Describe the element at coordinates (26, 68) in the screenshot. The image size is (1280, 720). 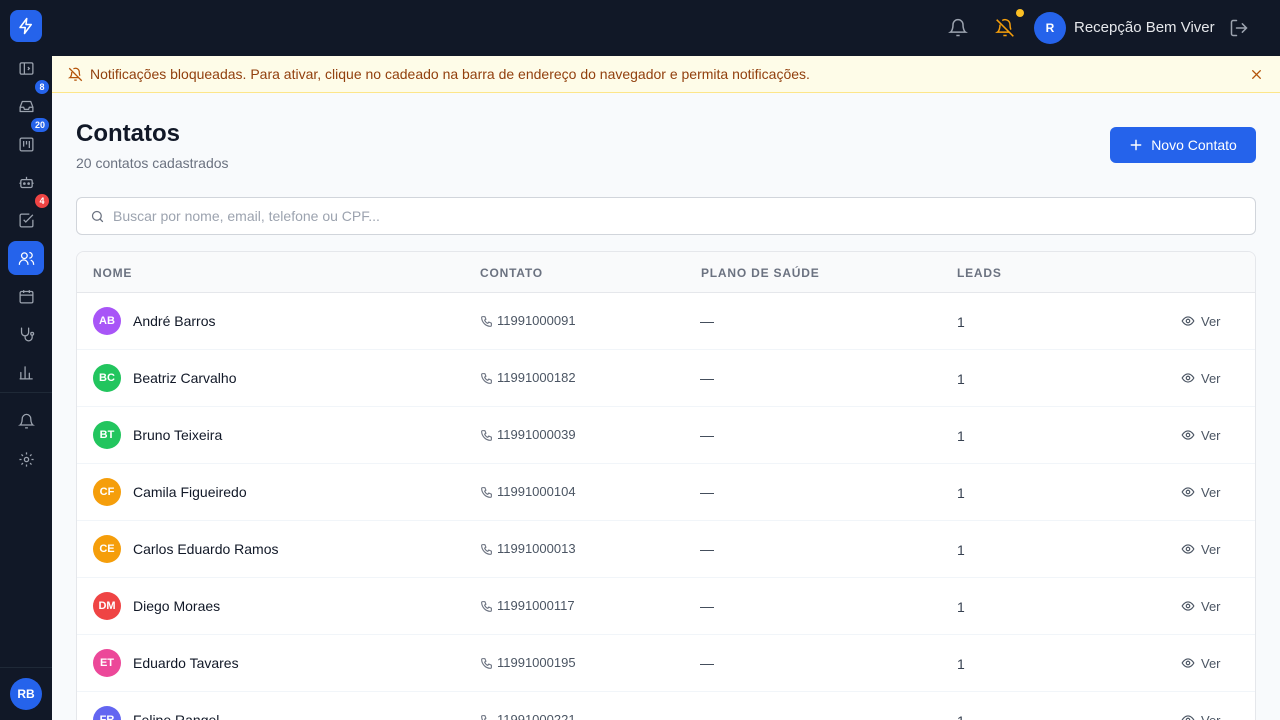
I see `sidebar-toggle-icon` at that location.